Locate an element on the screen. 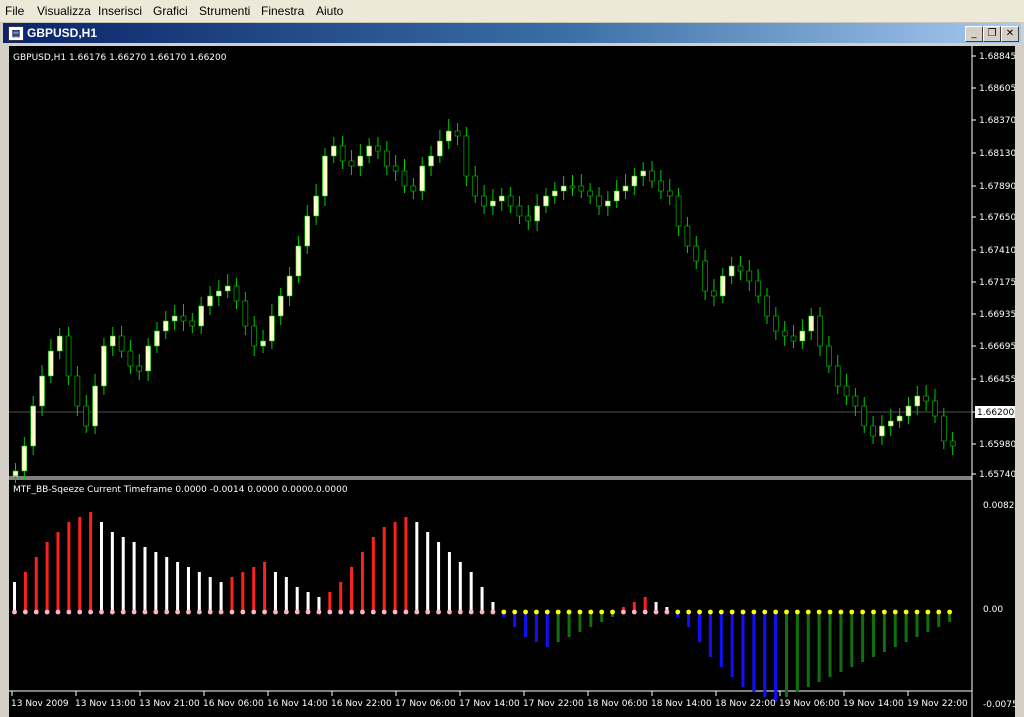  time-tick-label: 18 Nov 22:00 is located at coordinates (745, 704).